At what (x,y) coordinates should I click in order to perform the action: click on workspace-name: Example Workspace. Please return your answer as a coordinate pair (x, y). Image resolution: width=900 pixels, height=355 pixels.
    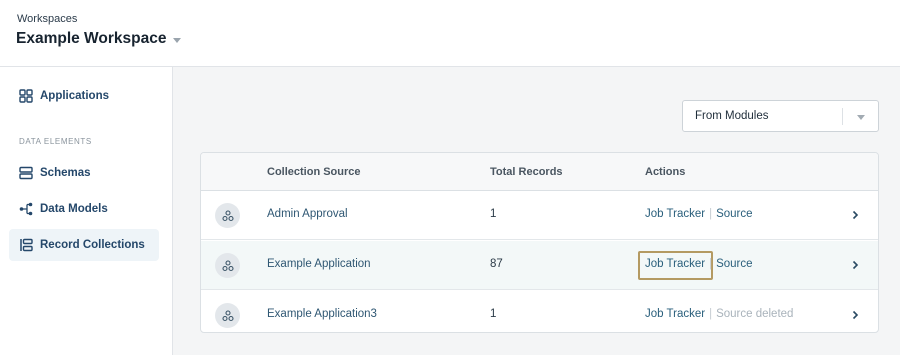
    Looking at the image, I should click on (91, 38).